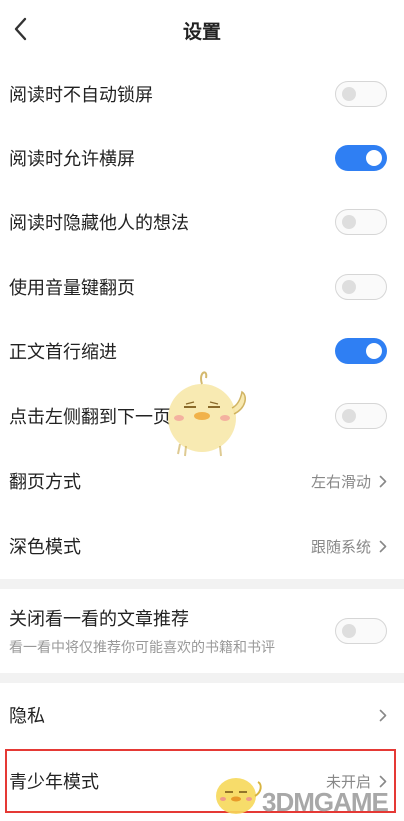 This screenshot has height=821, width=404. What do you see at coordinates (54, 782) in the screenshot?
I see `setting-label: 青少年模式` at bounding box center [54, 782].